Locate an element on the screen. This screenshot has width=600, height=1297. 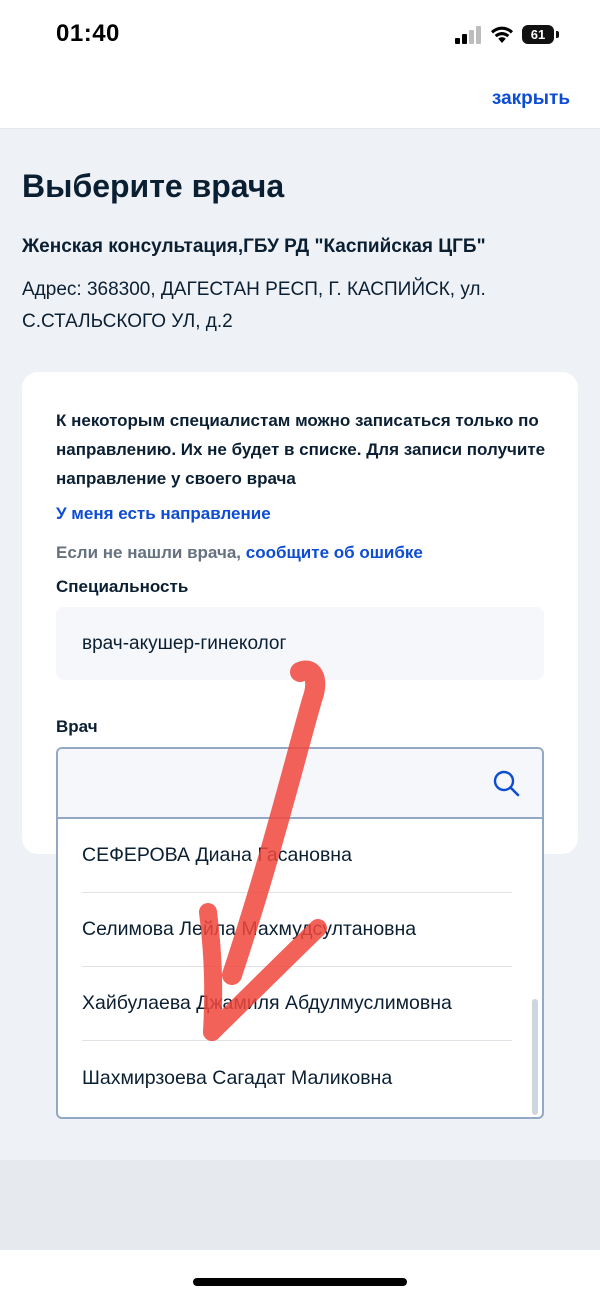
bottom-band is located at coordinates (300, 1205).